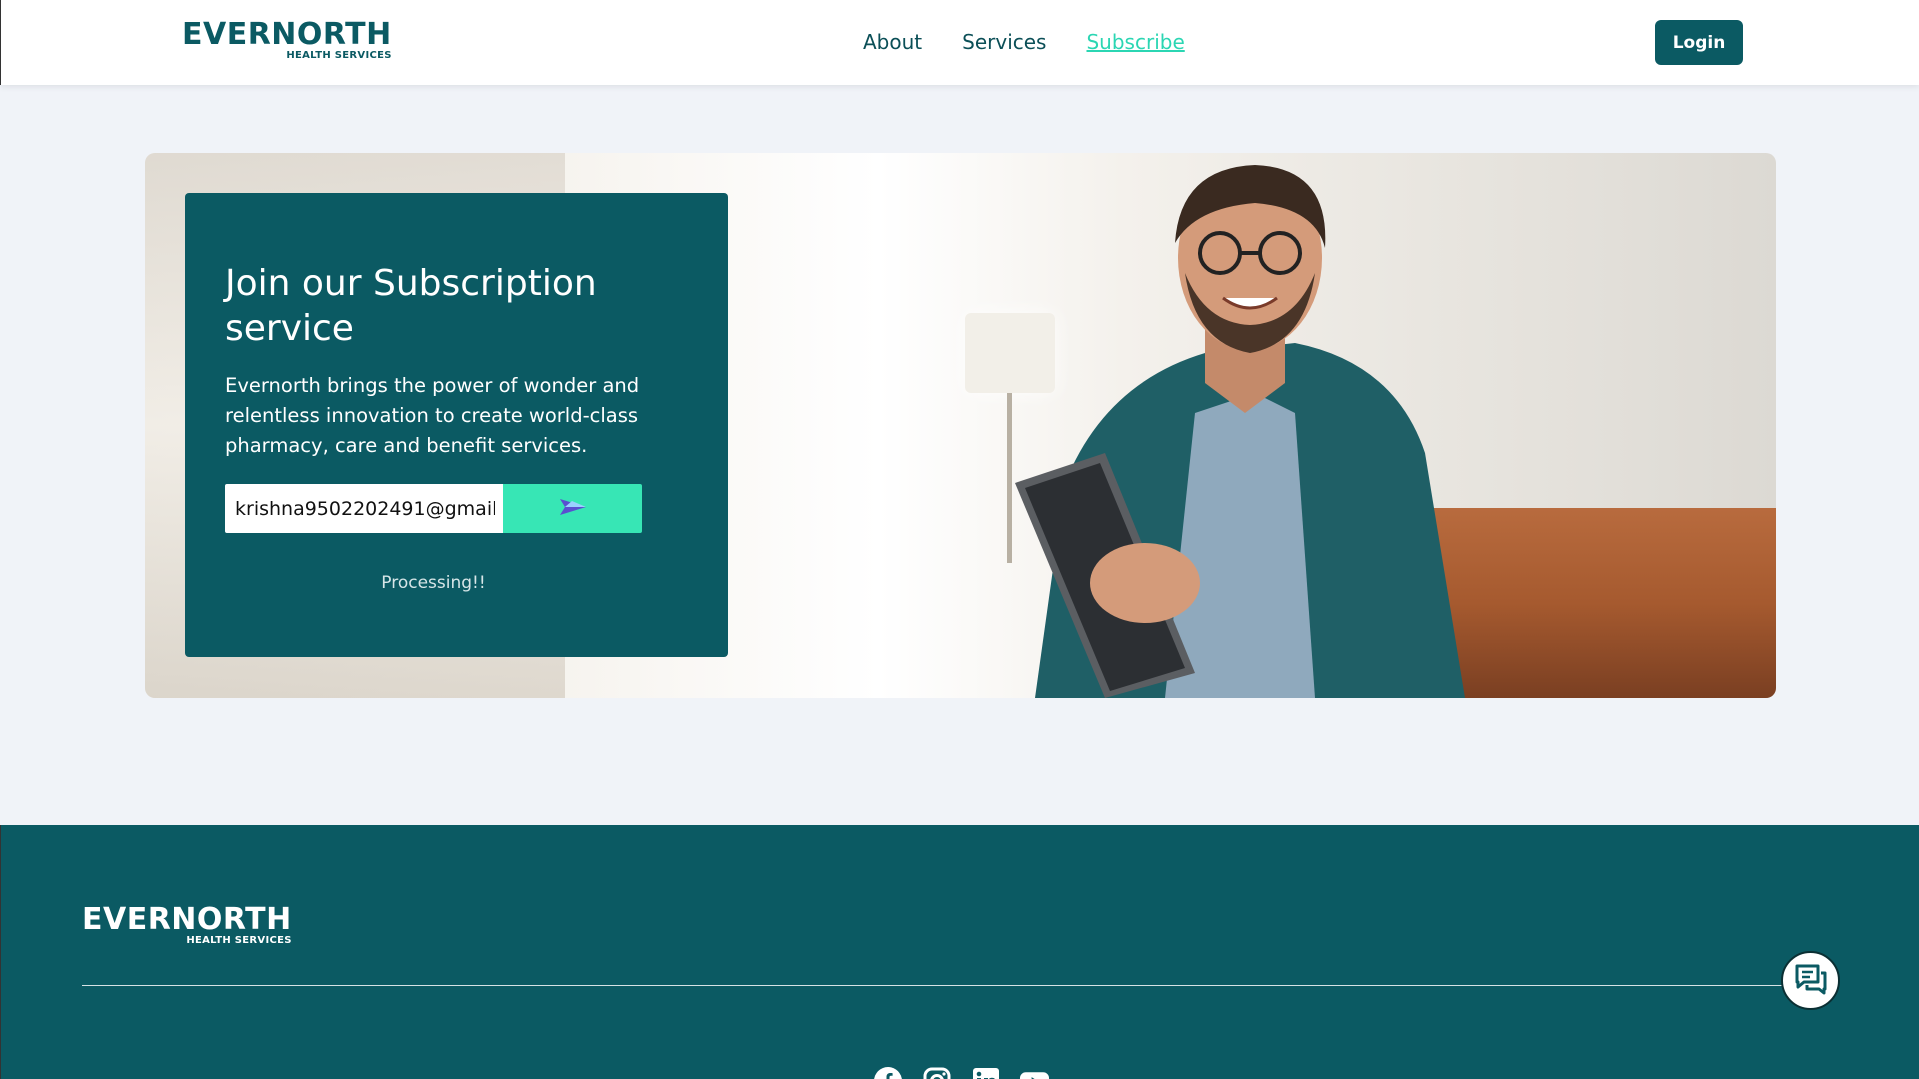 The height and width of the screenshot is (1079, 1919). What do you see at coordinates (287, 34) in the screenshot?
I see `logo-wordmark: EVERNORTH` at bounding box center [287, 34].